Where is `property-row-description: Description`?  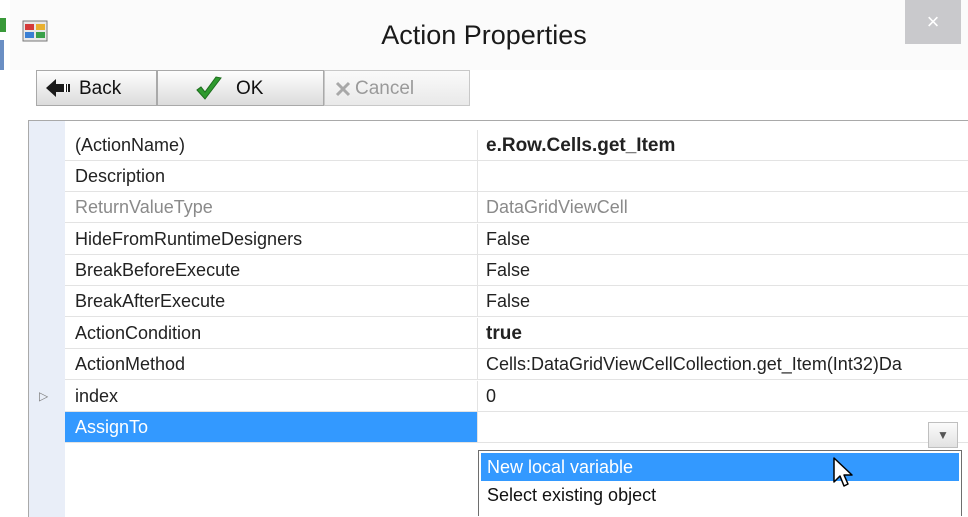 property-row-description: Description is located at coordinates (516, 177).